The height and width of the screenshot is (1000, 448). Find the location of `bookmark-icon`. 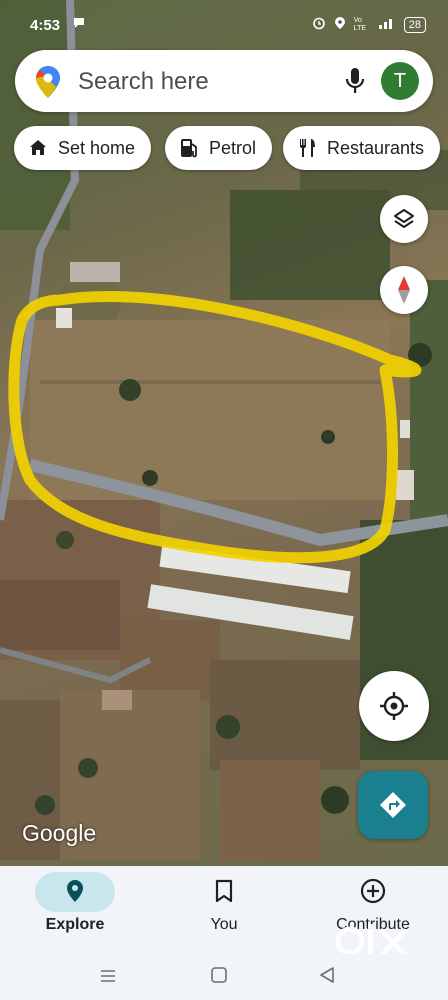

bookmark-icon is located at coordinates (224, 893).